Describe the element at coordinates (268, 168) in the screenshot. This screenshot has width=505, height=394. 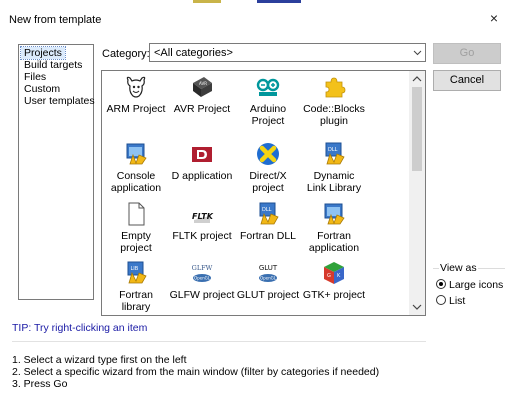
I see `template-directx-project: Direct/X project` at that location.